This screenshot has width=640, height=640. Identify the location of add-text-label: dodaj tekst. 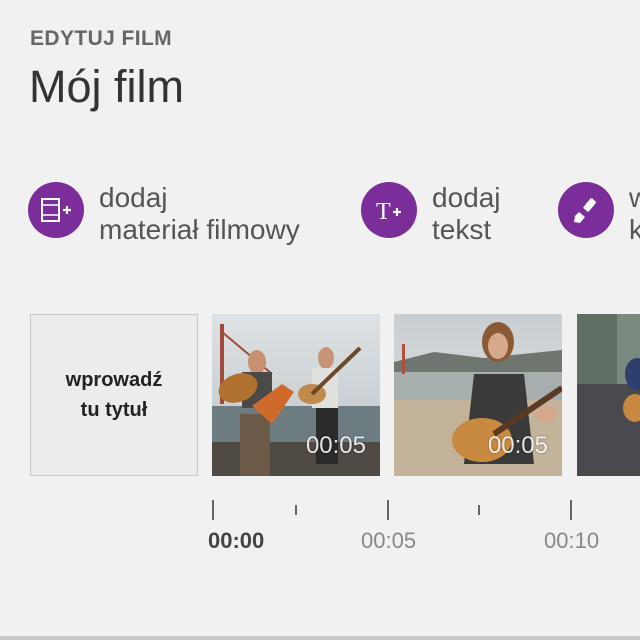
(466, 214).